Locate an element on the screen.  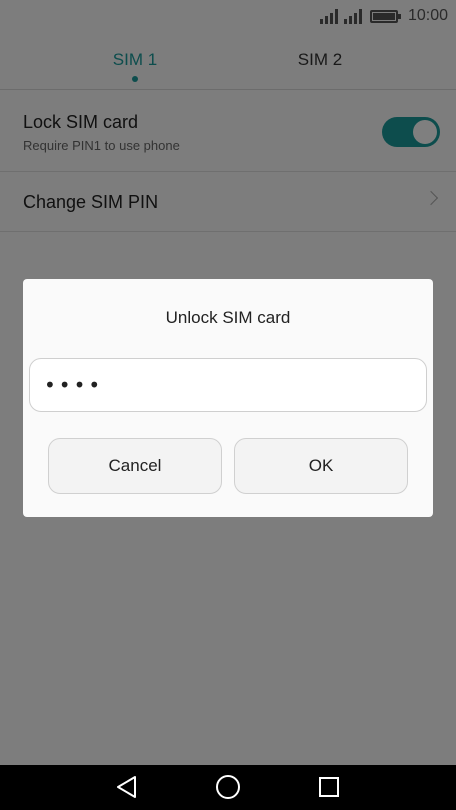
home-icon is located at coordinates (228, 787).